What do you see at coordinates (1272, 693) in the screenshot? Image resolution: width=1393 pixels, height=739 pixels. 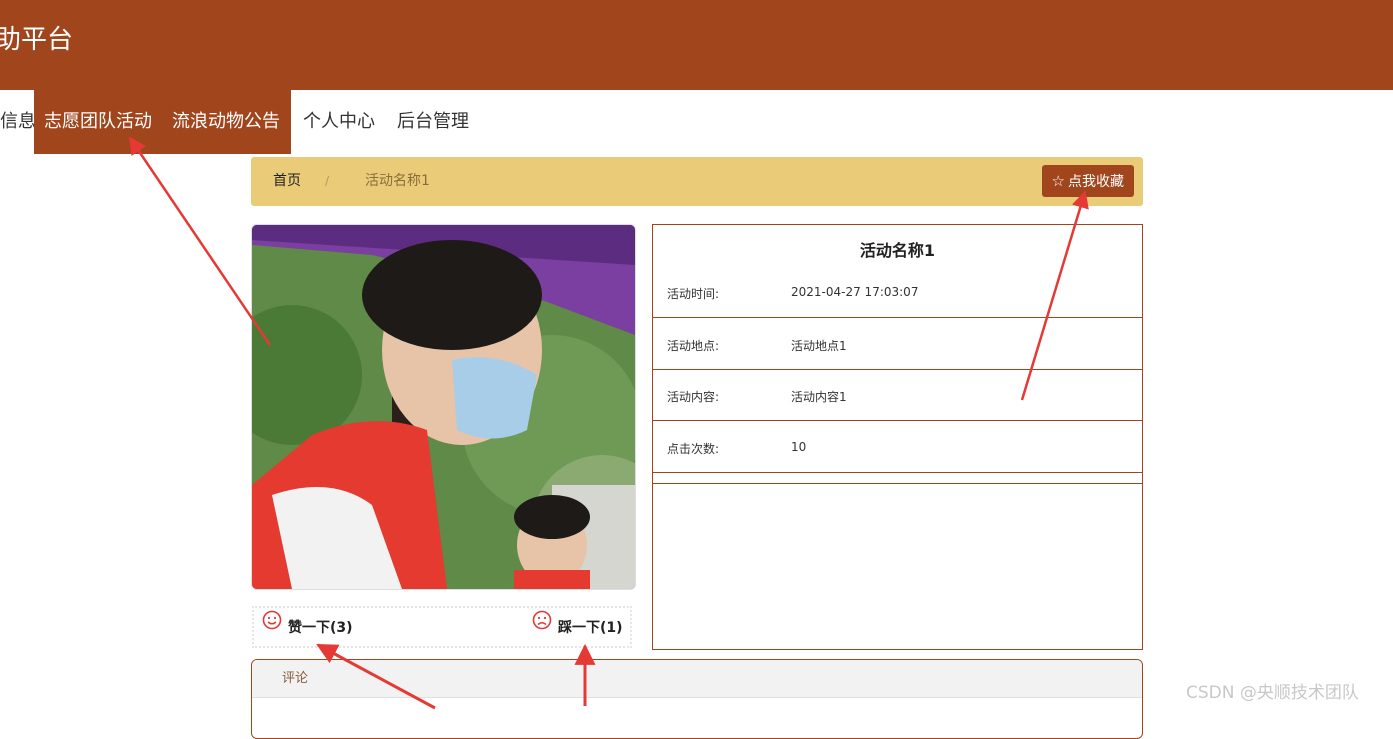 I see `watermark: CSDN @央顺技术团队` at bounding box center [1272, 693].